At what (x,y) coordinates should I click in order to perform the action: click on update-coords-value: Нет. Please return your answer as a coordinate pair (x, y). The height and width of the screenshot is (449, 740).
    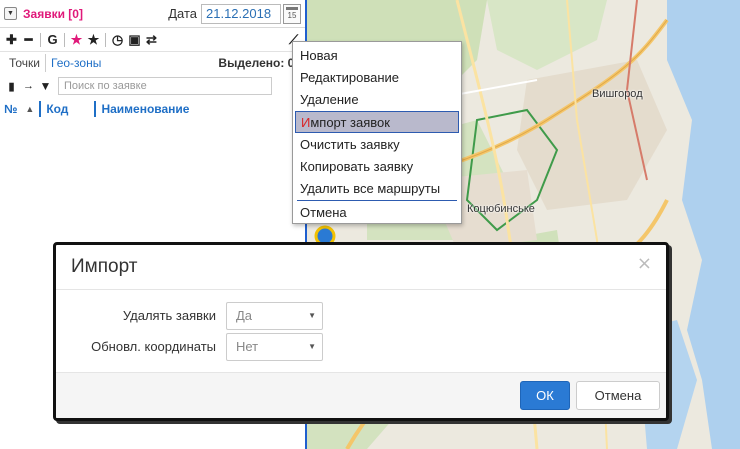
    Looking at the image, I should click on (247, 346).